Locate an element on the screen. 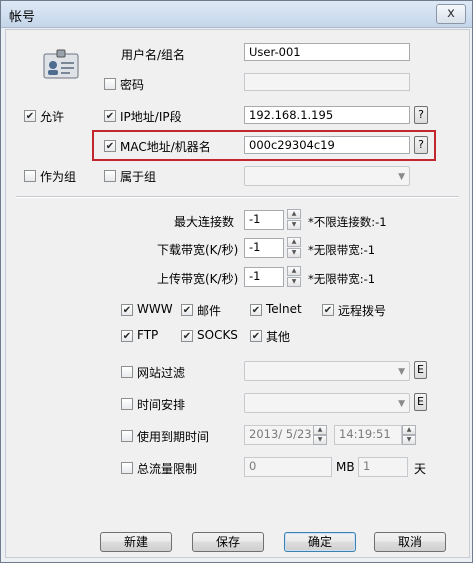 This screenshot has height=563, width=473. as-group-checkbox is located at coordinates (30, 176).